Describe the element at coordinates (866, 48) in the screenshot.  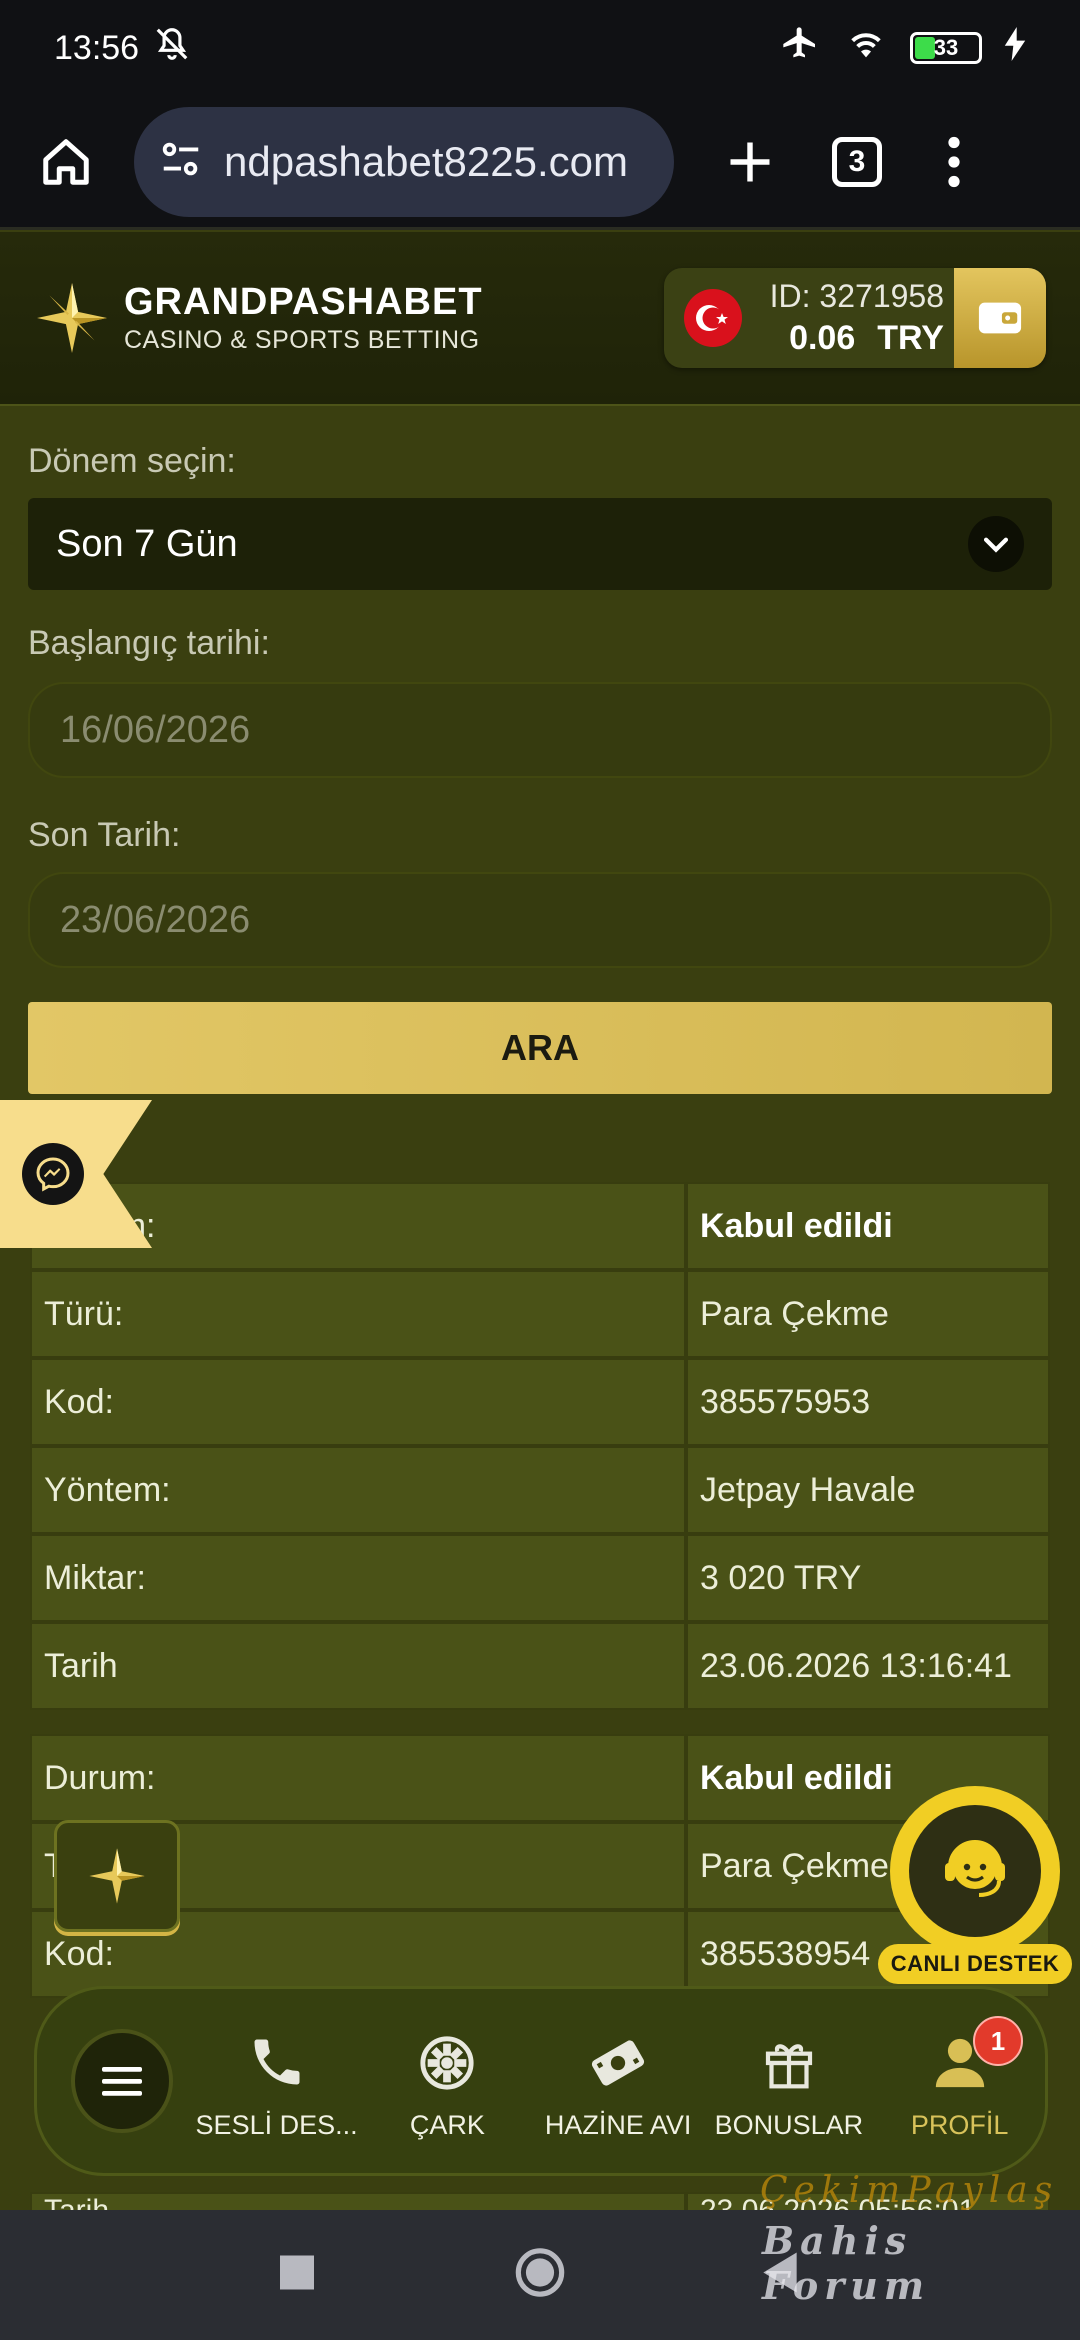
I see `wifi-icon` at that location.